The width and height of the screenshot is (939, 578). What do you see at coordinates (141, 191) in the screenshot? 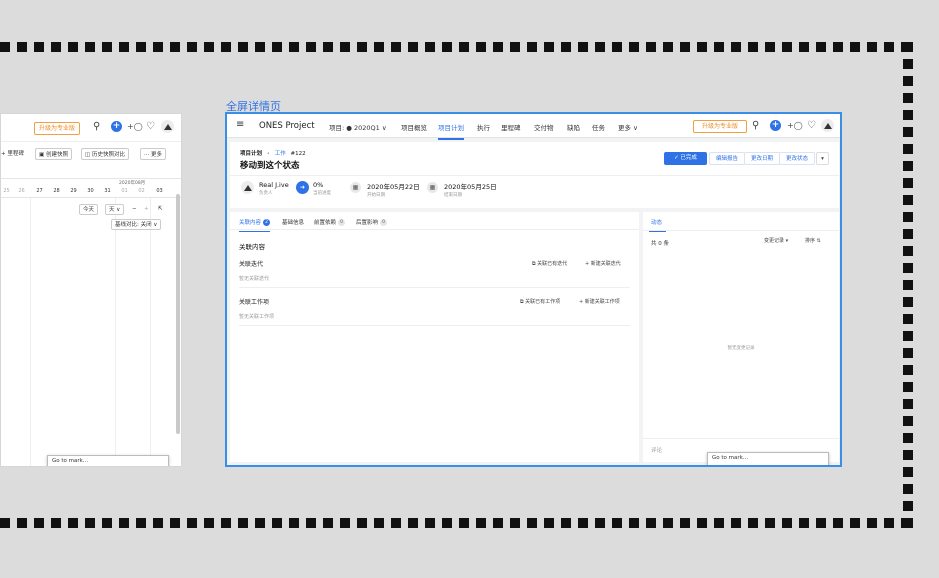
I see `calendar-day: 02` at bounding box center [141, 191].